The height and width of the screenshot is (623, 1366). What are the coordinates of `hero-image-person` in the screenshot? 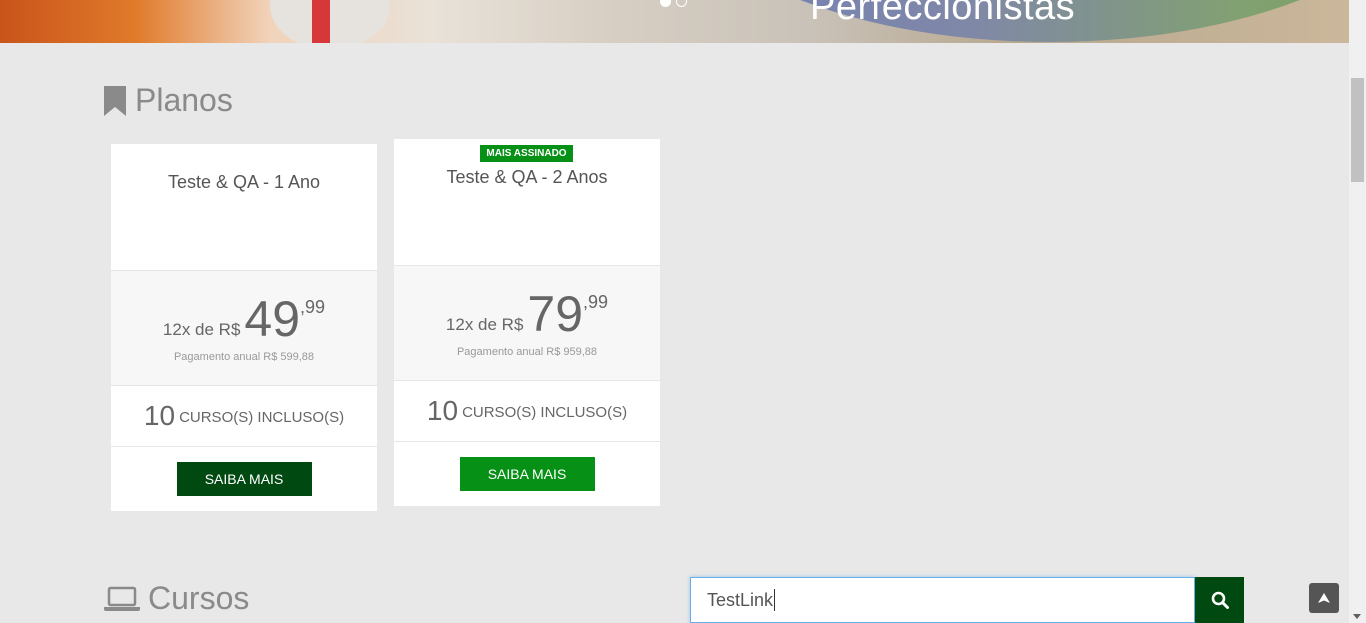 It's located at (330, 21).